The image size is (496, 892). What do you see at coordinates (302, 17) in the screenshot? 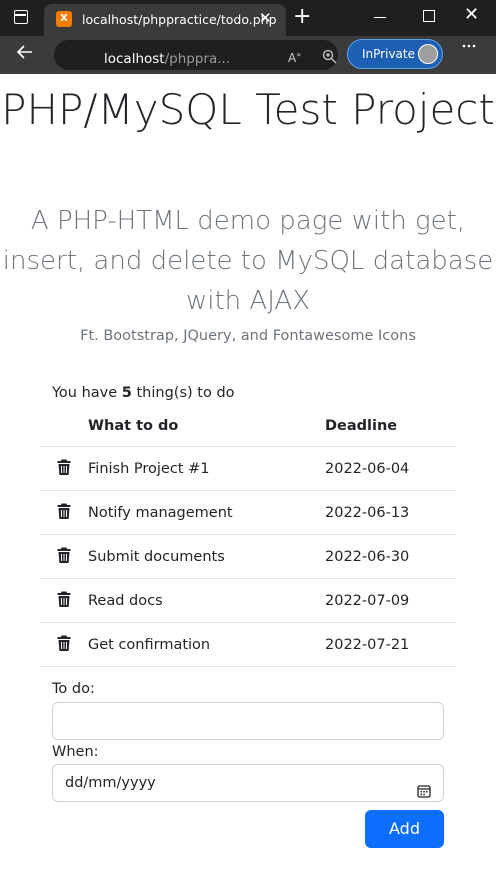
I see `new-tab-icon: +` at bounding box center [302, 17].